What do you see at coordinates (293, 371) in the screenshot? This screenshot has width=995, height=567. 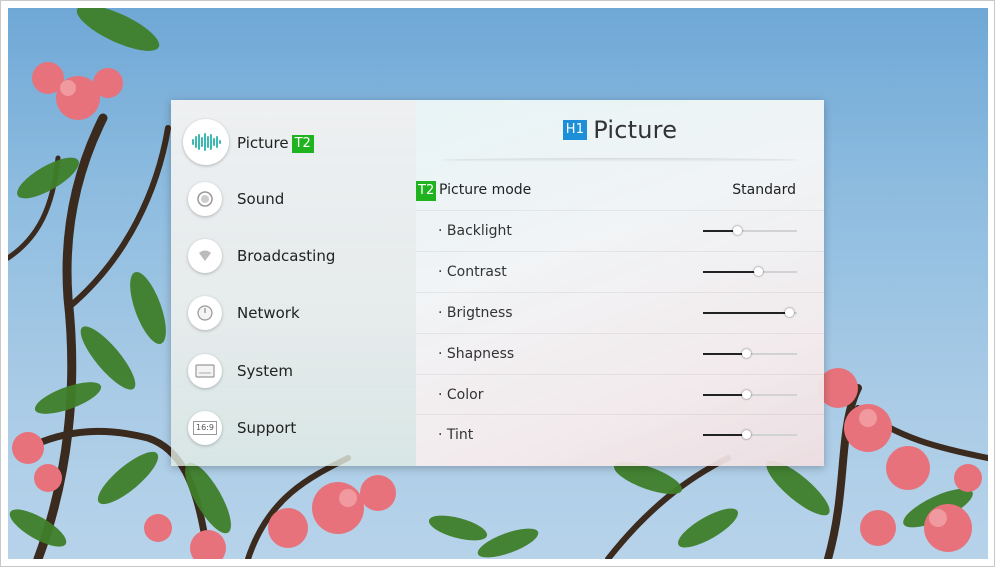 I see `menu-item-system: System` at bounding box center [293, 371].